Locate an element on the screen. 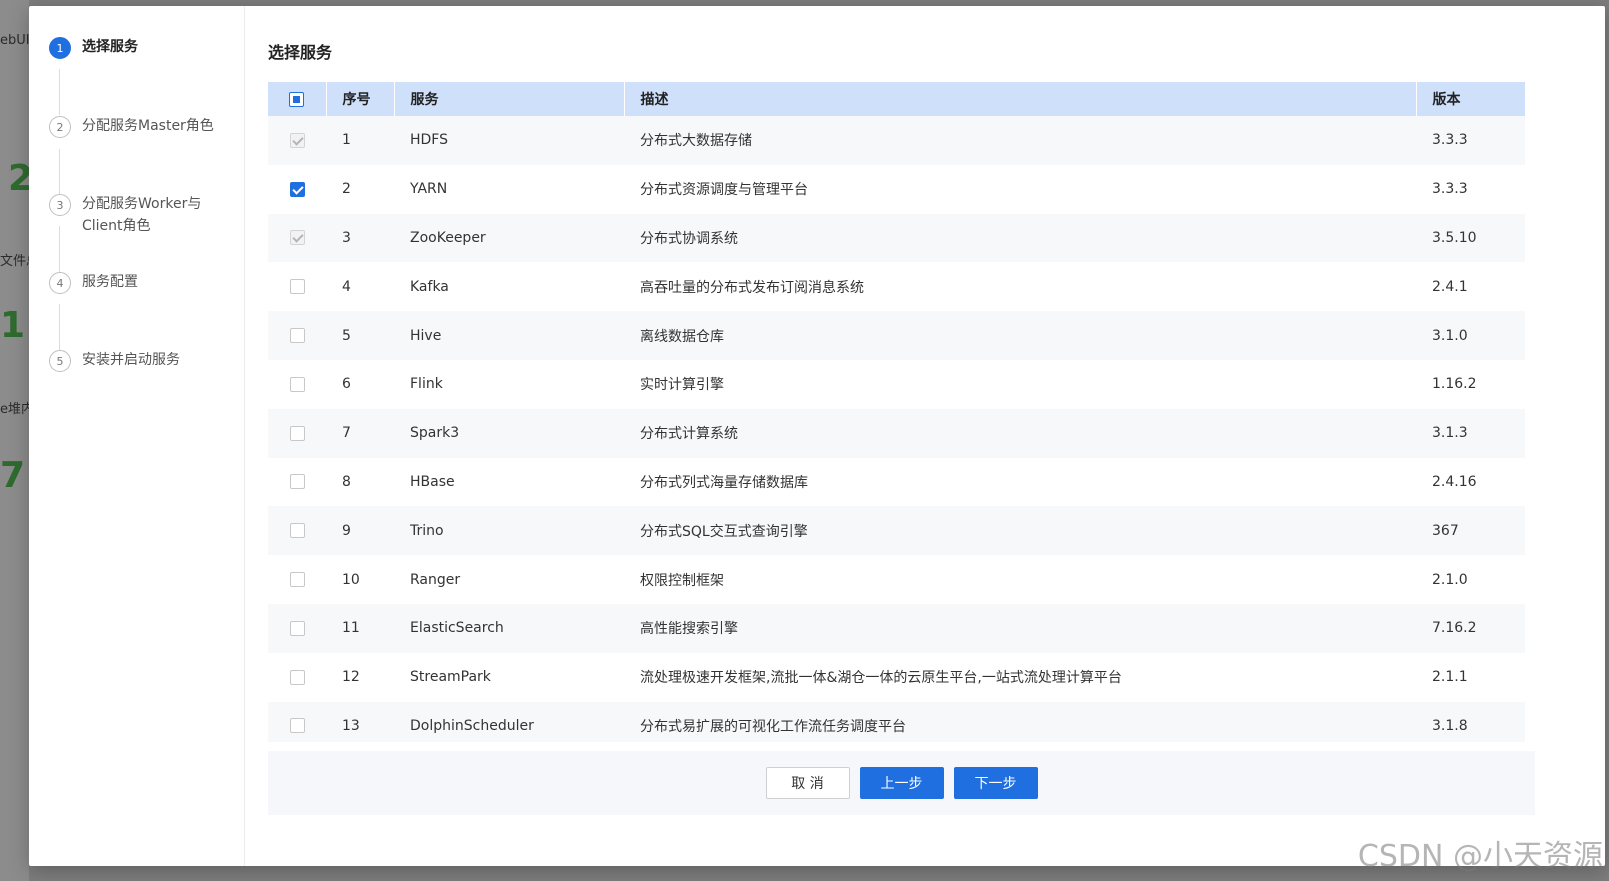  row-description: 分布式资源调度与管理平台 is located at coordinates (724, 190).